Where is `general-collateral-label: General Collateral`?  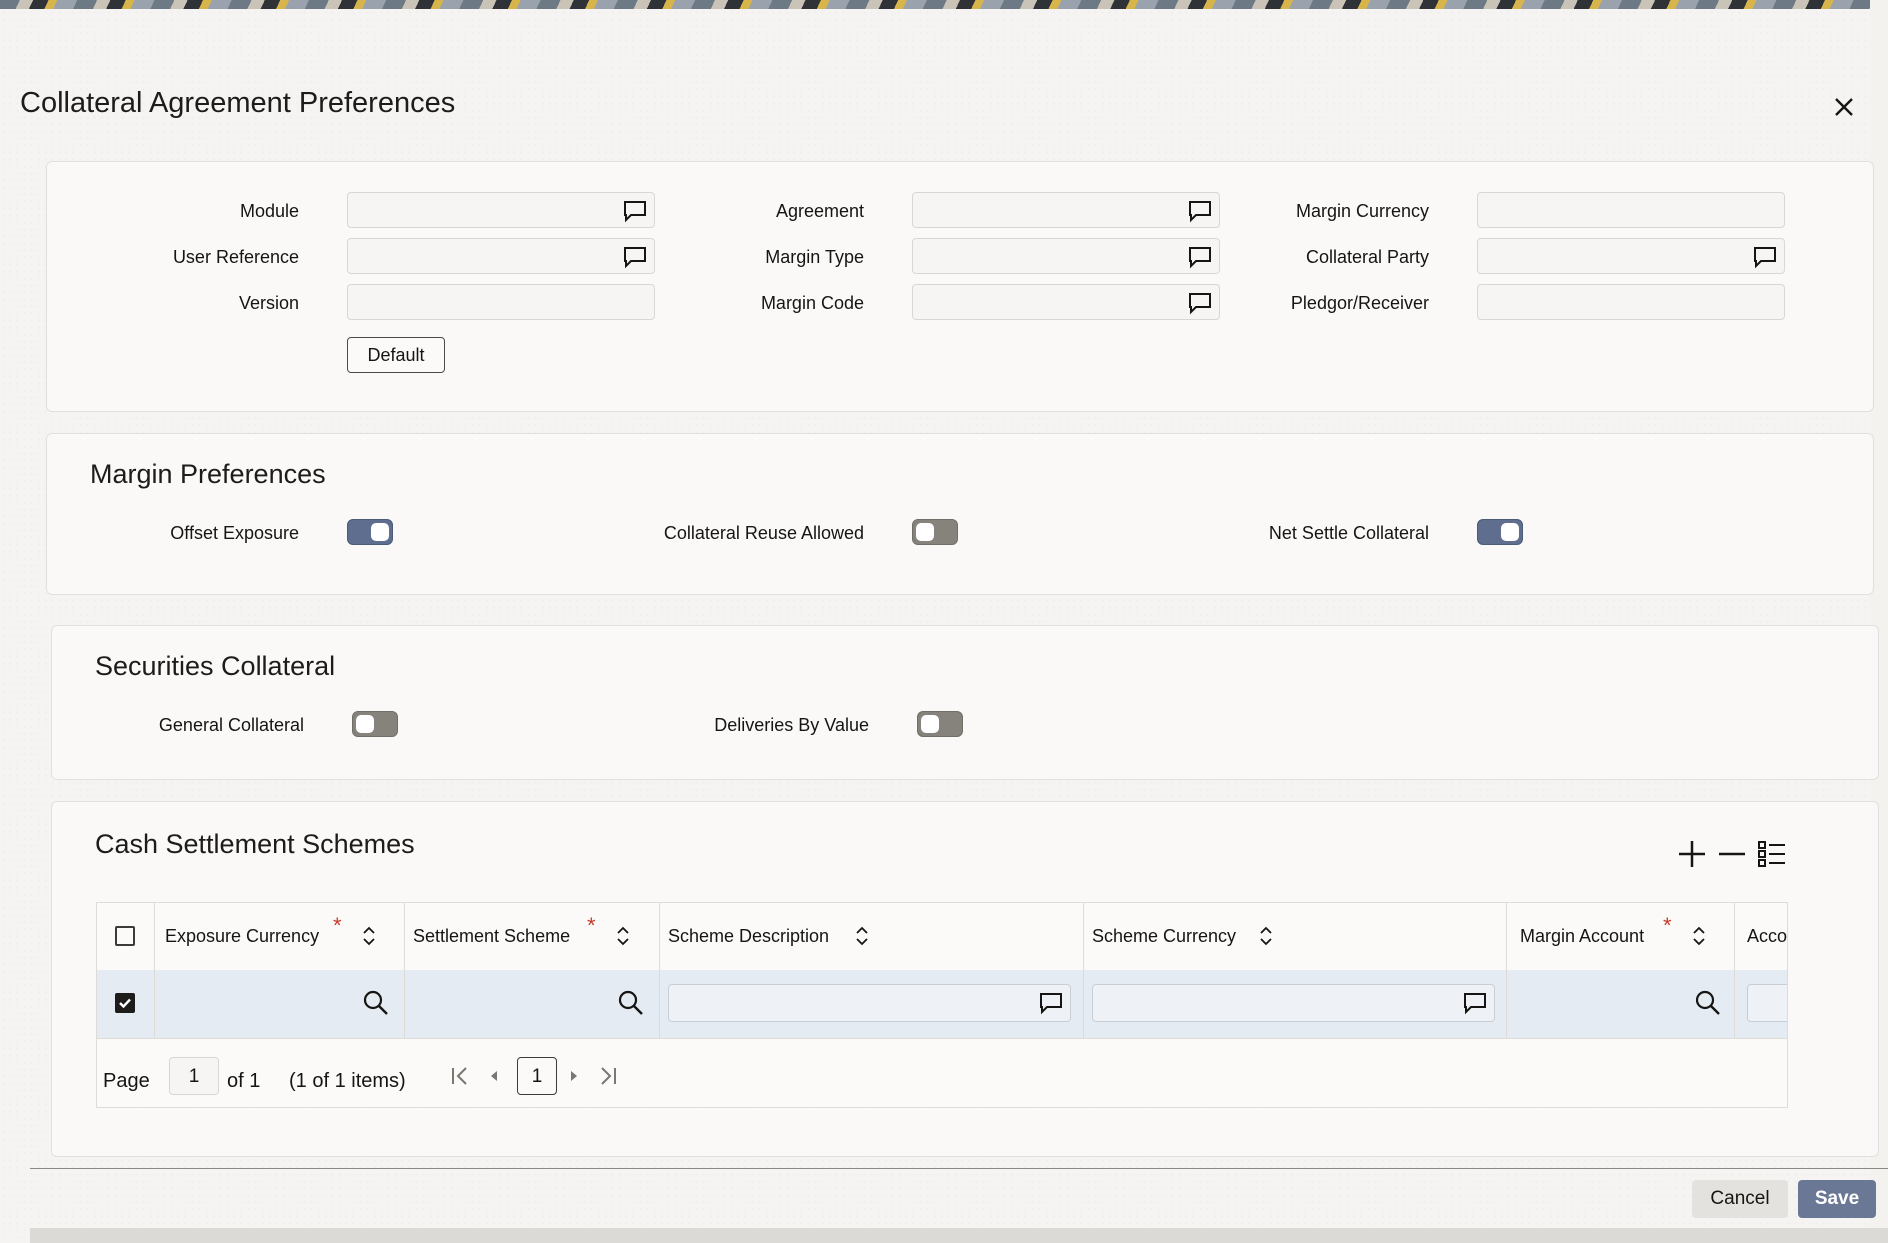
general-collateral-label: General Collateral is located at coordinates (231, 725).